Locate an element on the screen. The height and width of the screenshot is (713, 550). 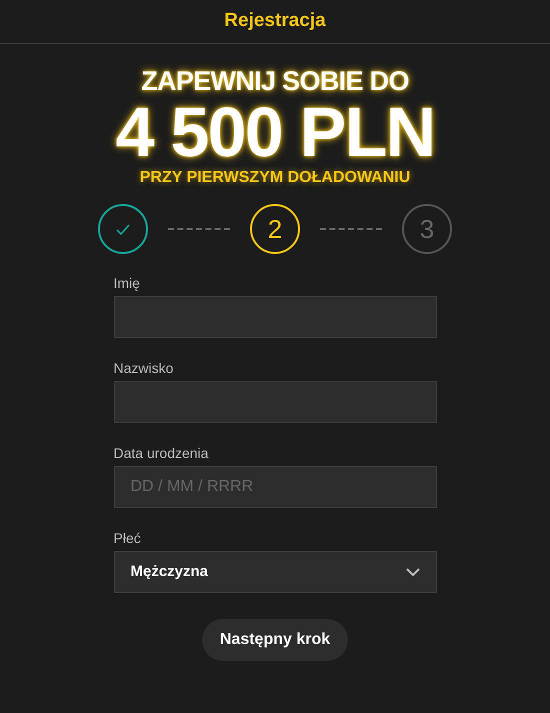
input-field: DD / MM / RRRR is located at coordinates (275, 487).